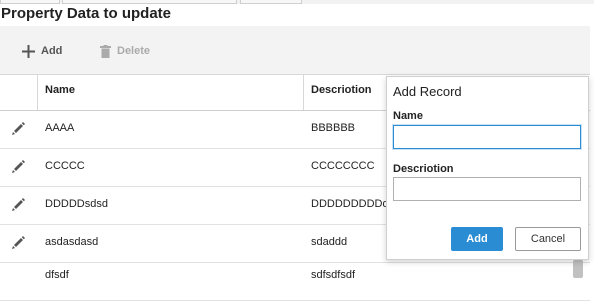  I want to click on cell-description: CCCCCCCC, so click(343, 166).